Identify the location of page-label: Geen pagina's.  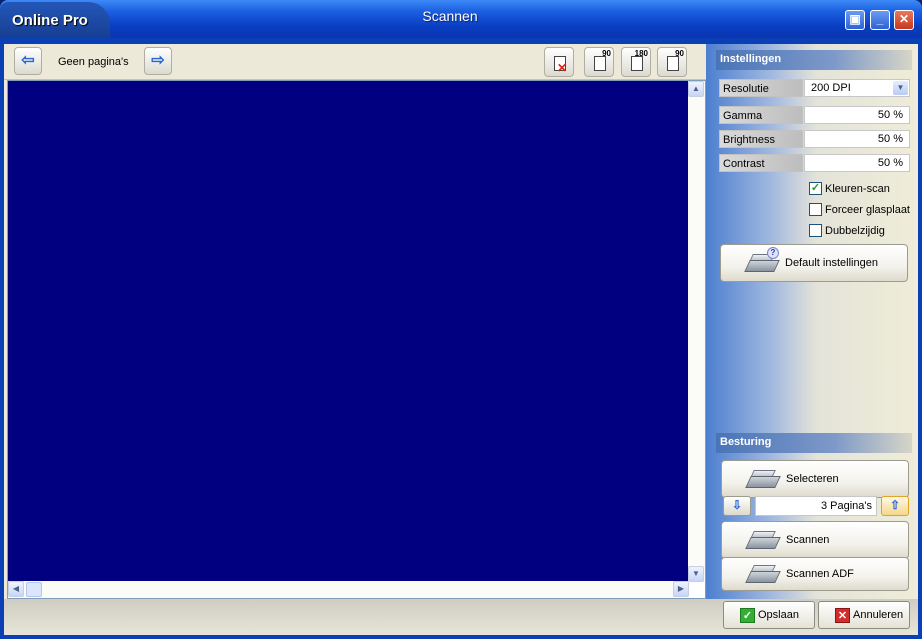
(93, 62).